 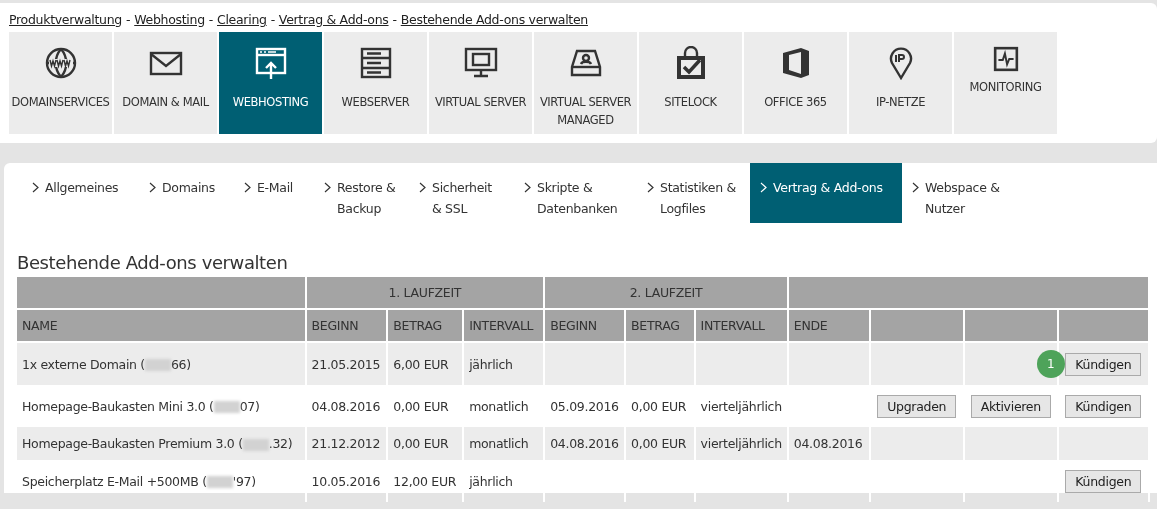 I want to click on breadcrumb-link: Webhosting, so click(x=169, y=19).